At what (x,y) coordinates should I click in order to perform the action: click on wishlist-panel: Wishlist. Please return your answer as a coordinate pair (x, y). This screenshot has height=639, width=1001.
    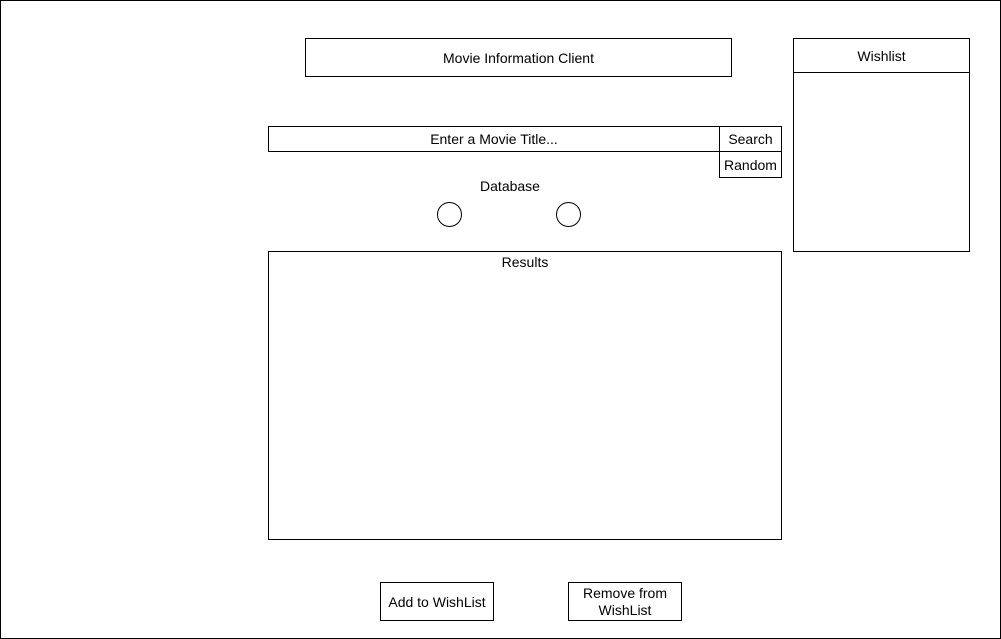
    Looking at the image, I should click on (881, 145).